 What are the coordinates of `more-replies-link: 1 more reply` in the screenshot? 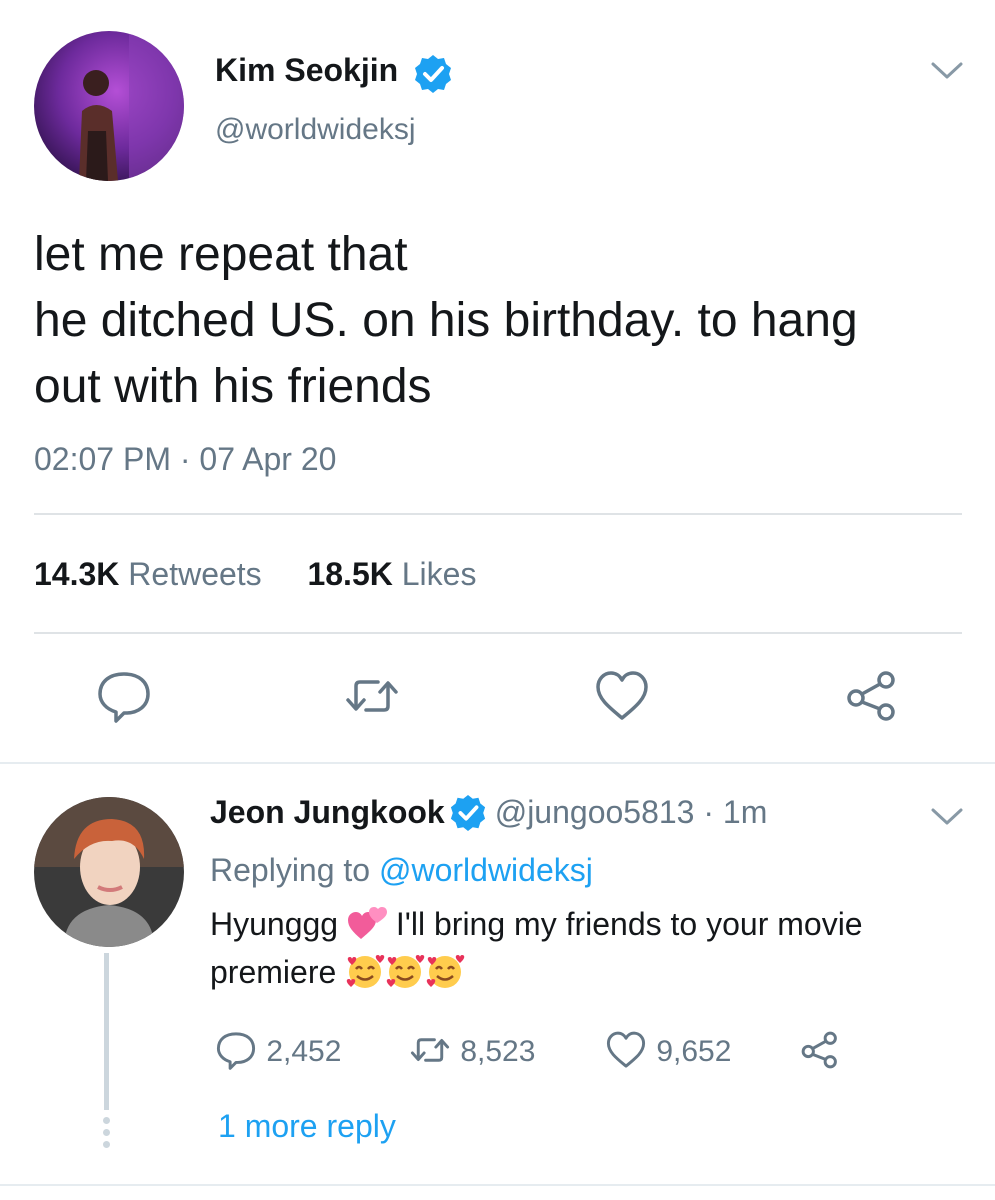 It's located at (307, 1126).